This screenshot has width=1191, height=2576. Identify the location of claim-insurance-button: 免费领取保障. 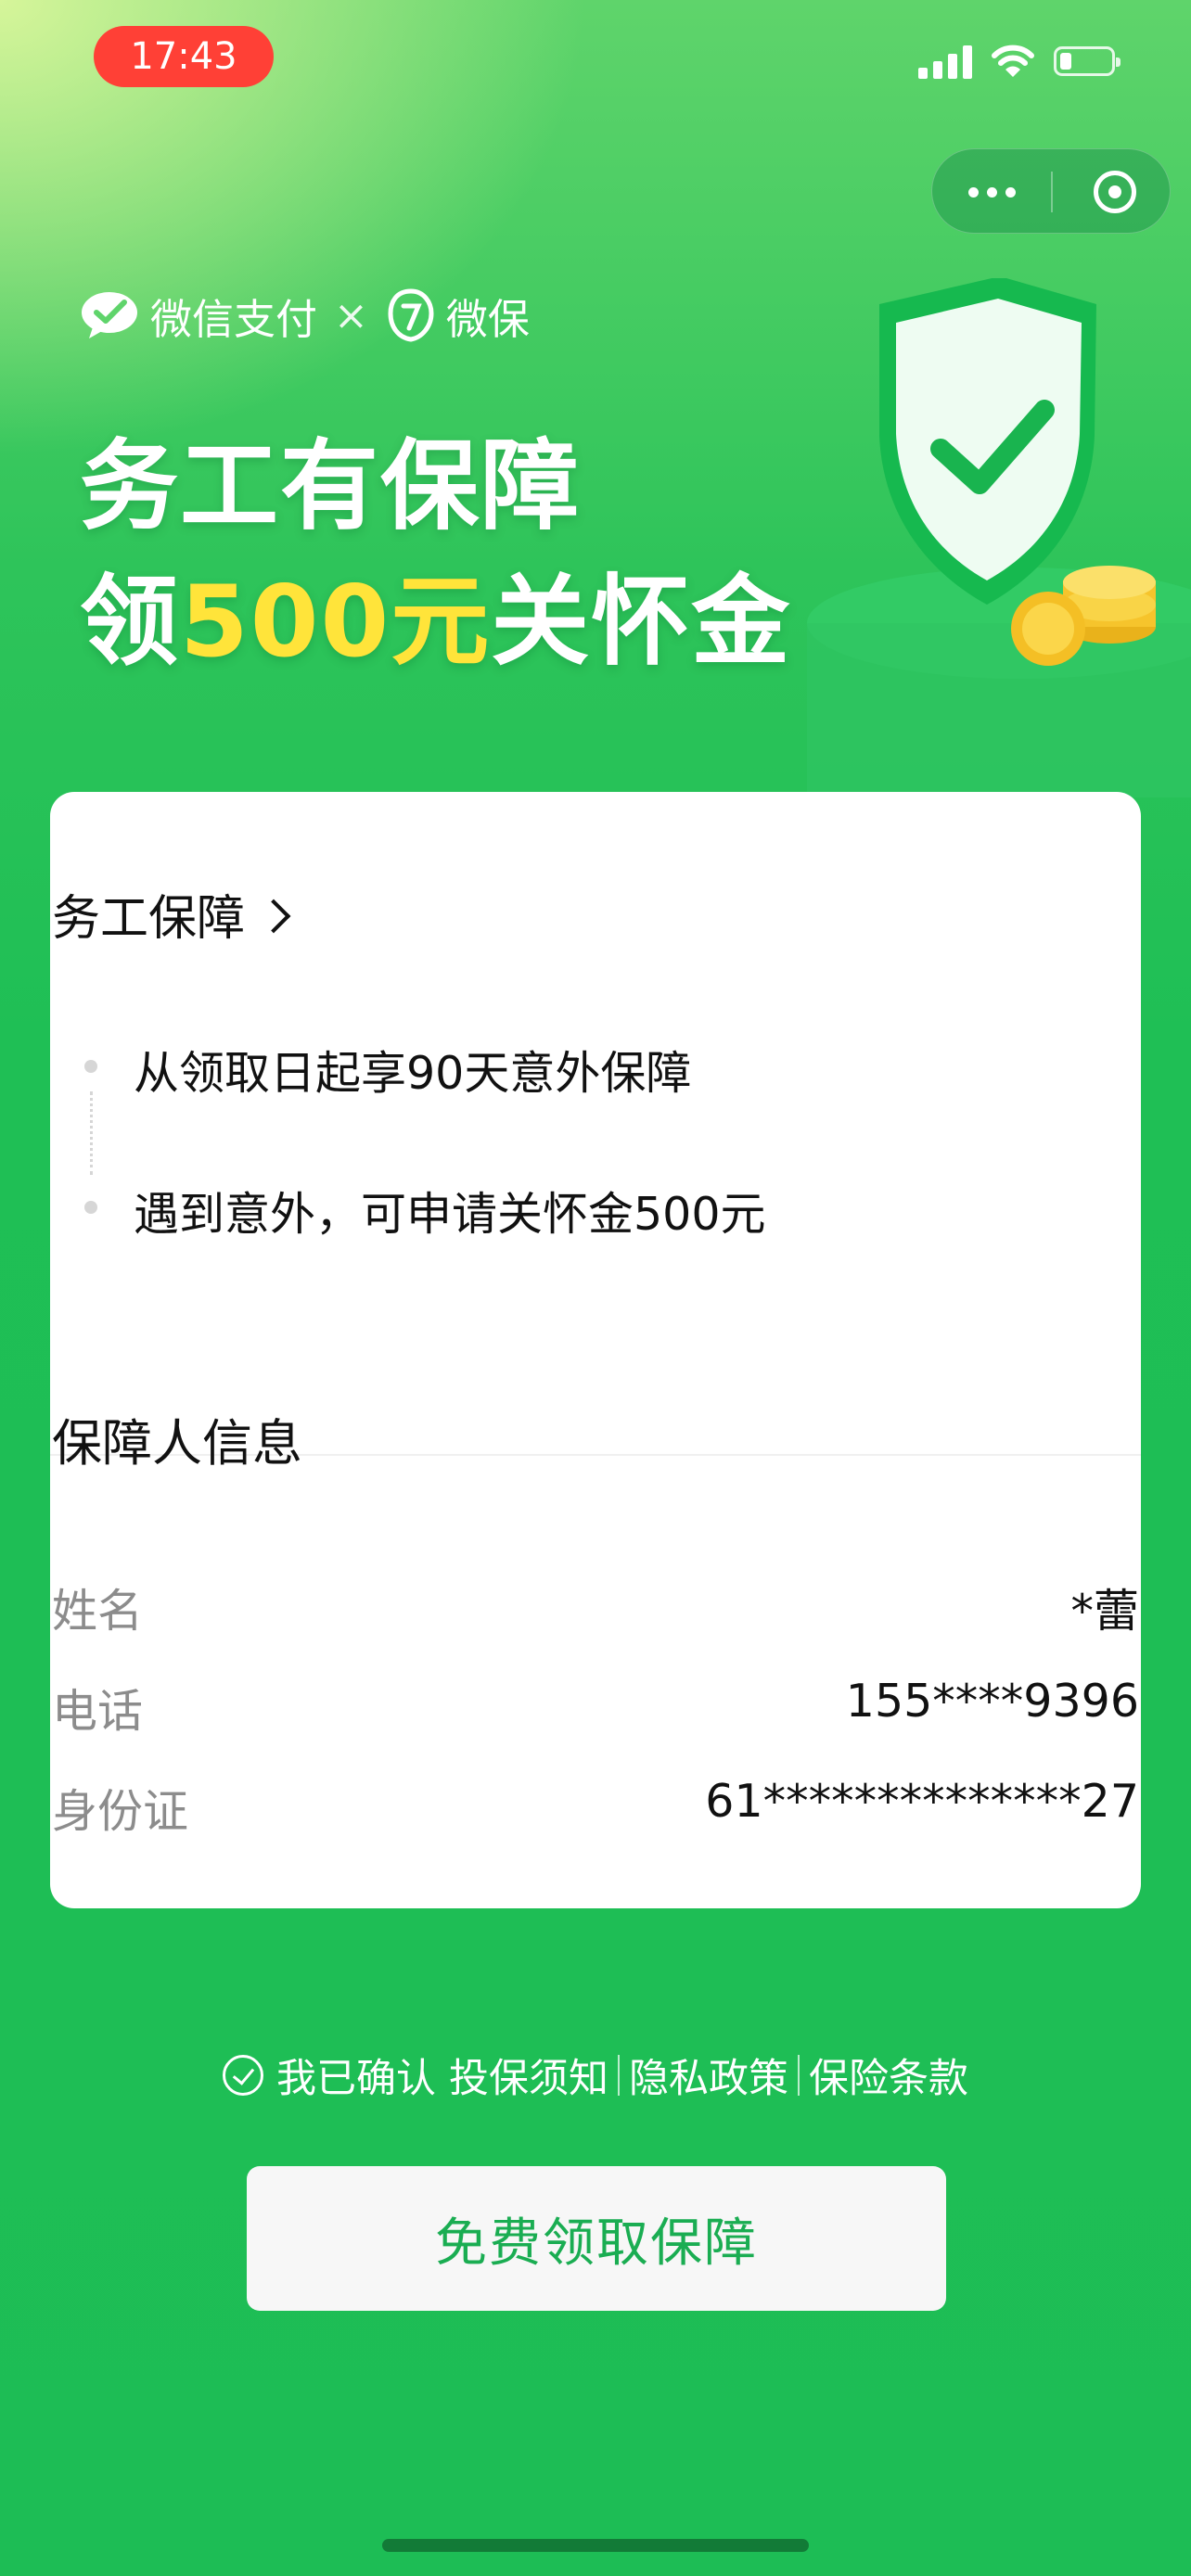
(597, 2238).